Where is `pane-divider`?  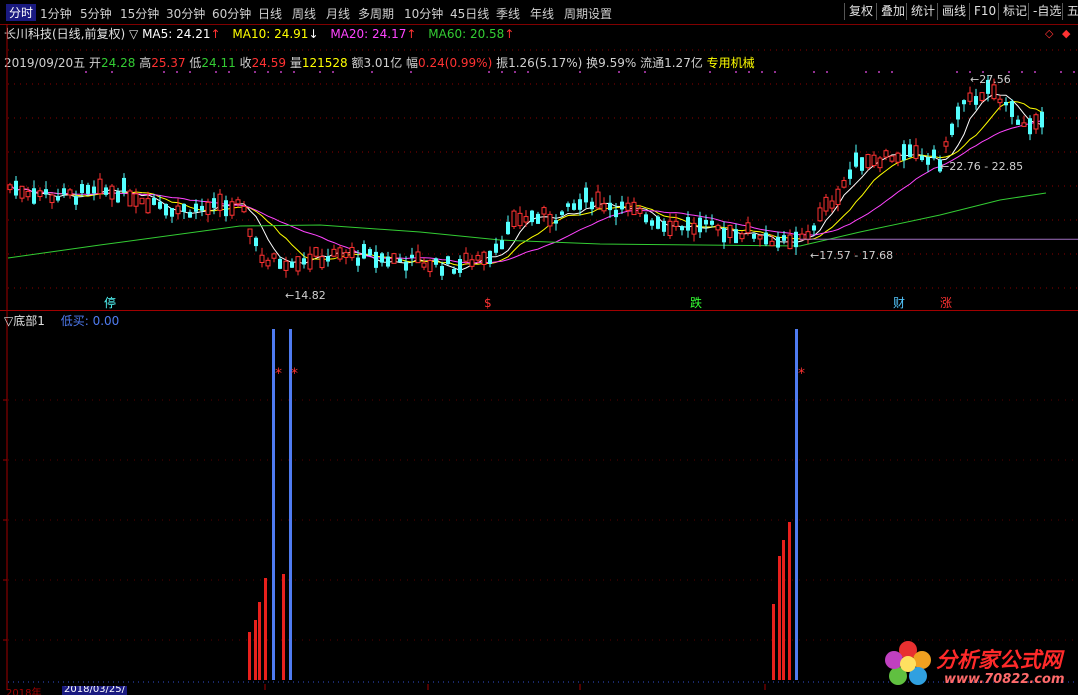
pane-divider is located at coordinates (539, 310).